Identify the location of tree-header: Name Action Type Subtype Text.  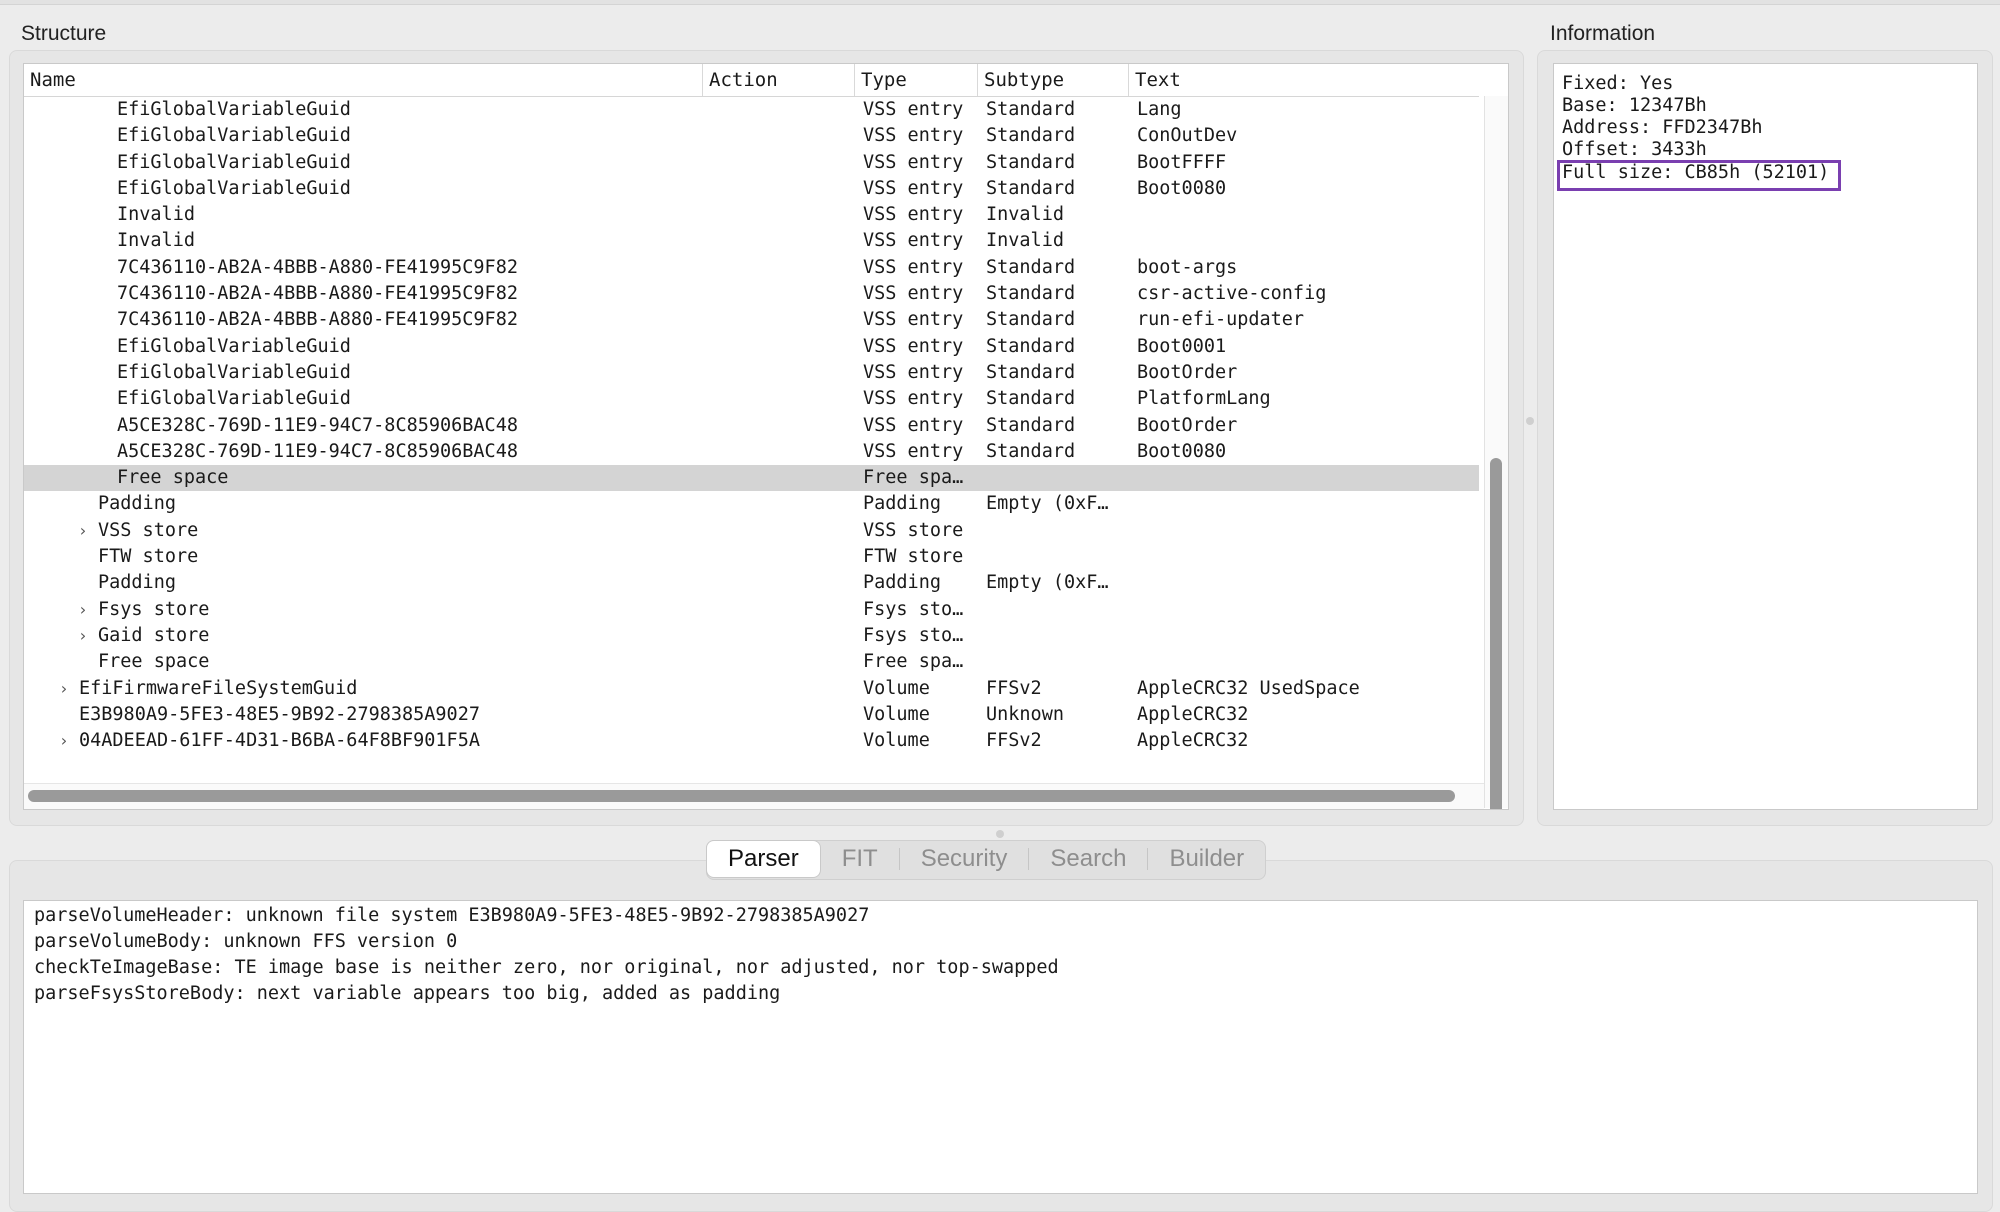
(751, 80).